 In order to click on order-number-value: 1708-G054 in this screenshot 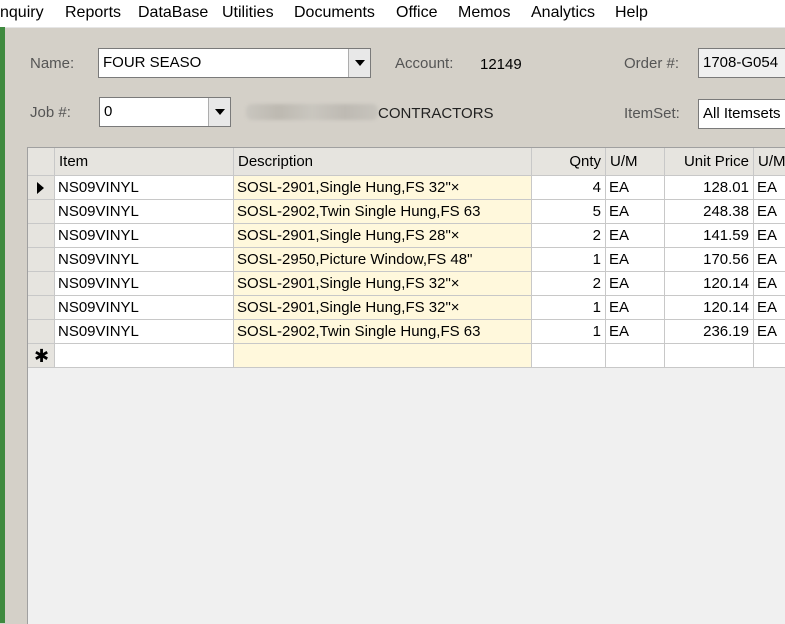, I will do `click(741, 62)`.